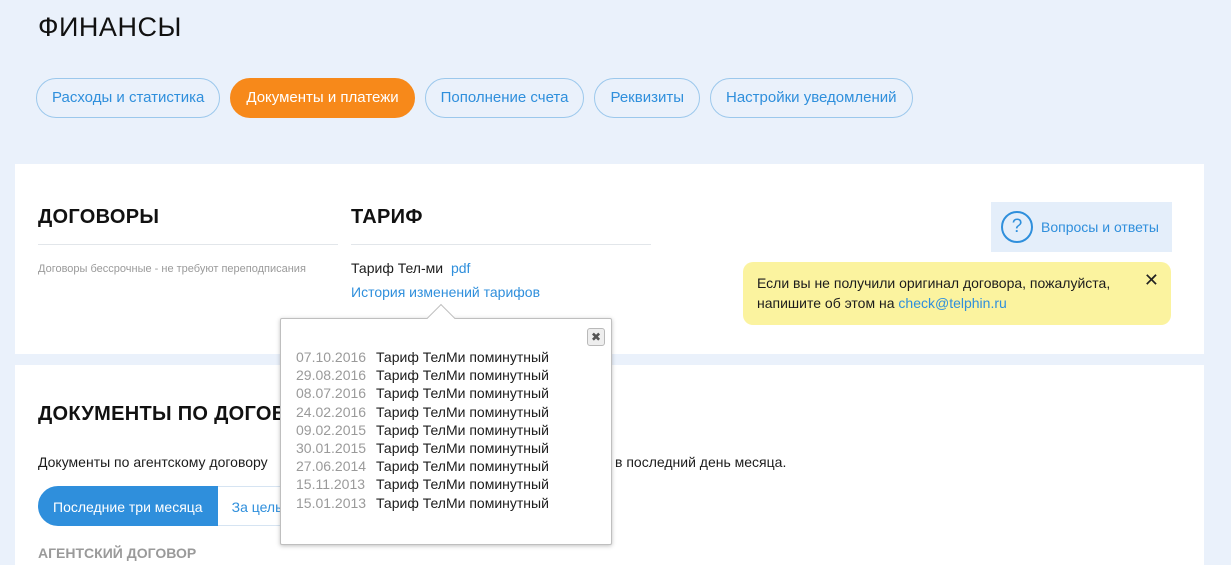  I want to click on history-date: 27.06.2014, so click(331, 466).